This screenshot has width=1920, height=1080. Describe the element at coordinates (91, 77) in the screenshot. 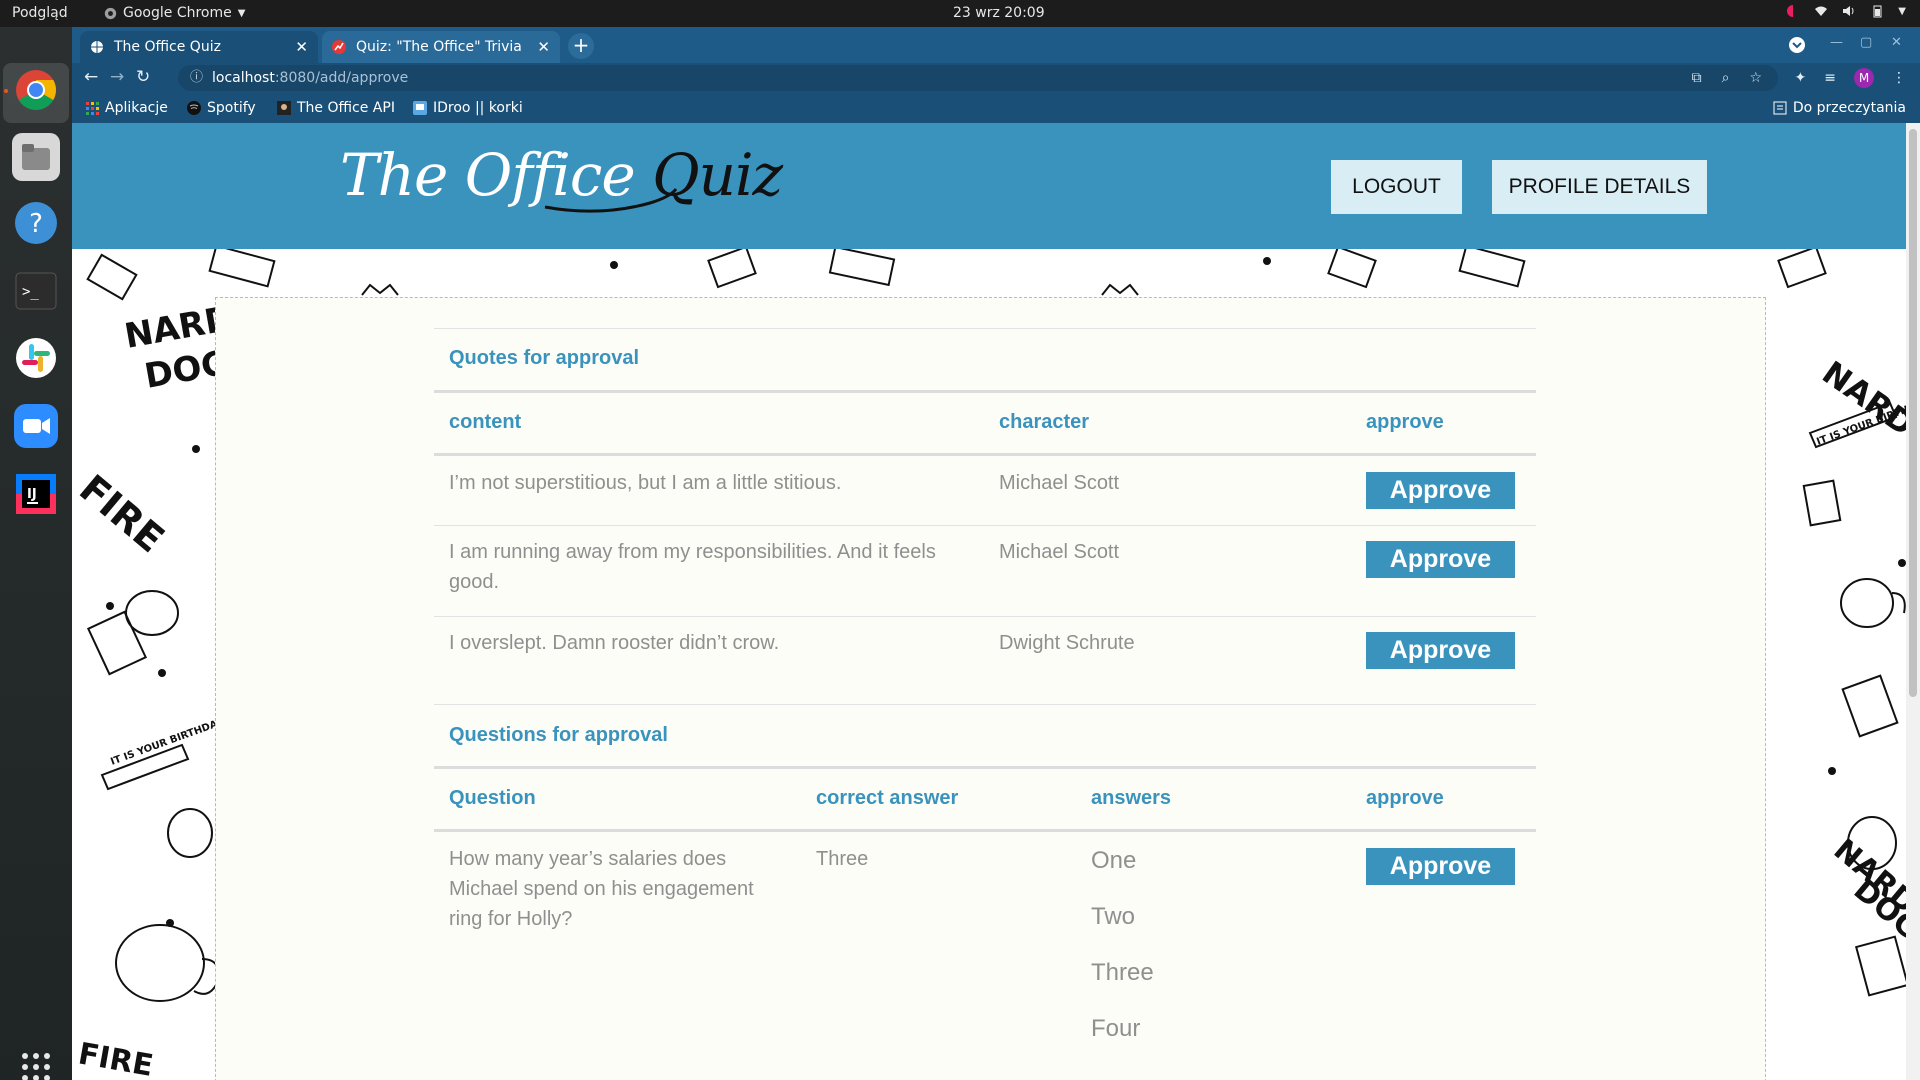

I see `back-arrow-icon: ←` at that location.